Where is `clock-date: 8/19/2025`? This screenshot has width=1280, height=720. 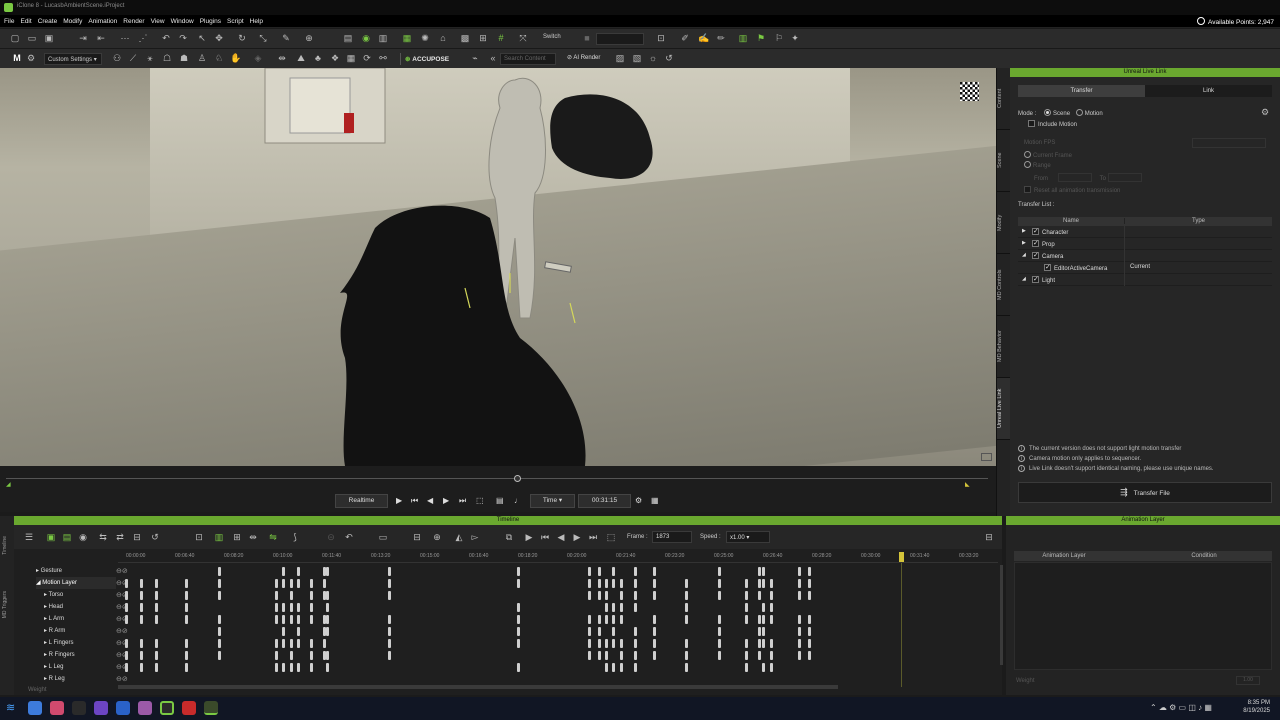 clock-date: 8/19/2025 is located at coordinates (1253, 711).